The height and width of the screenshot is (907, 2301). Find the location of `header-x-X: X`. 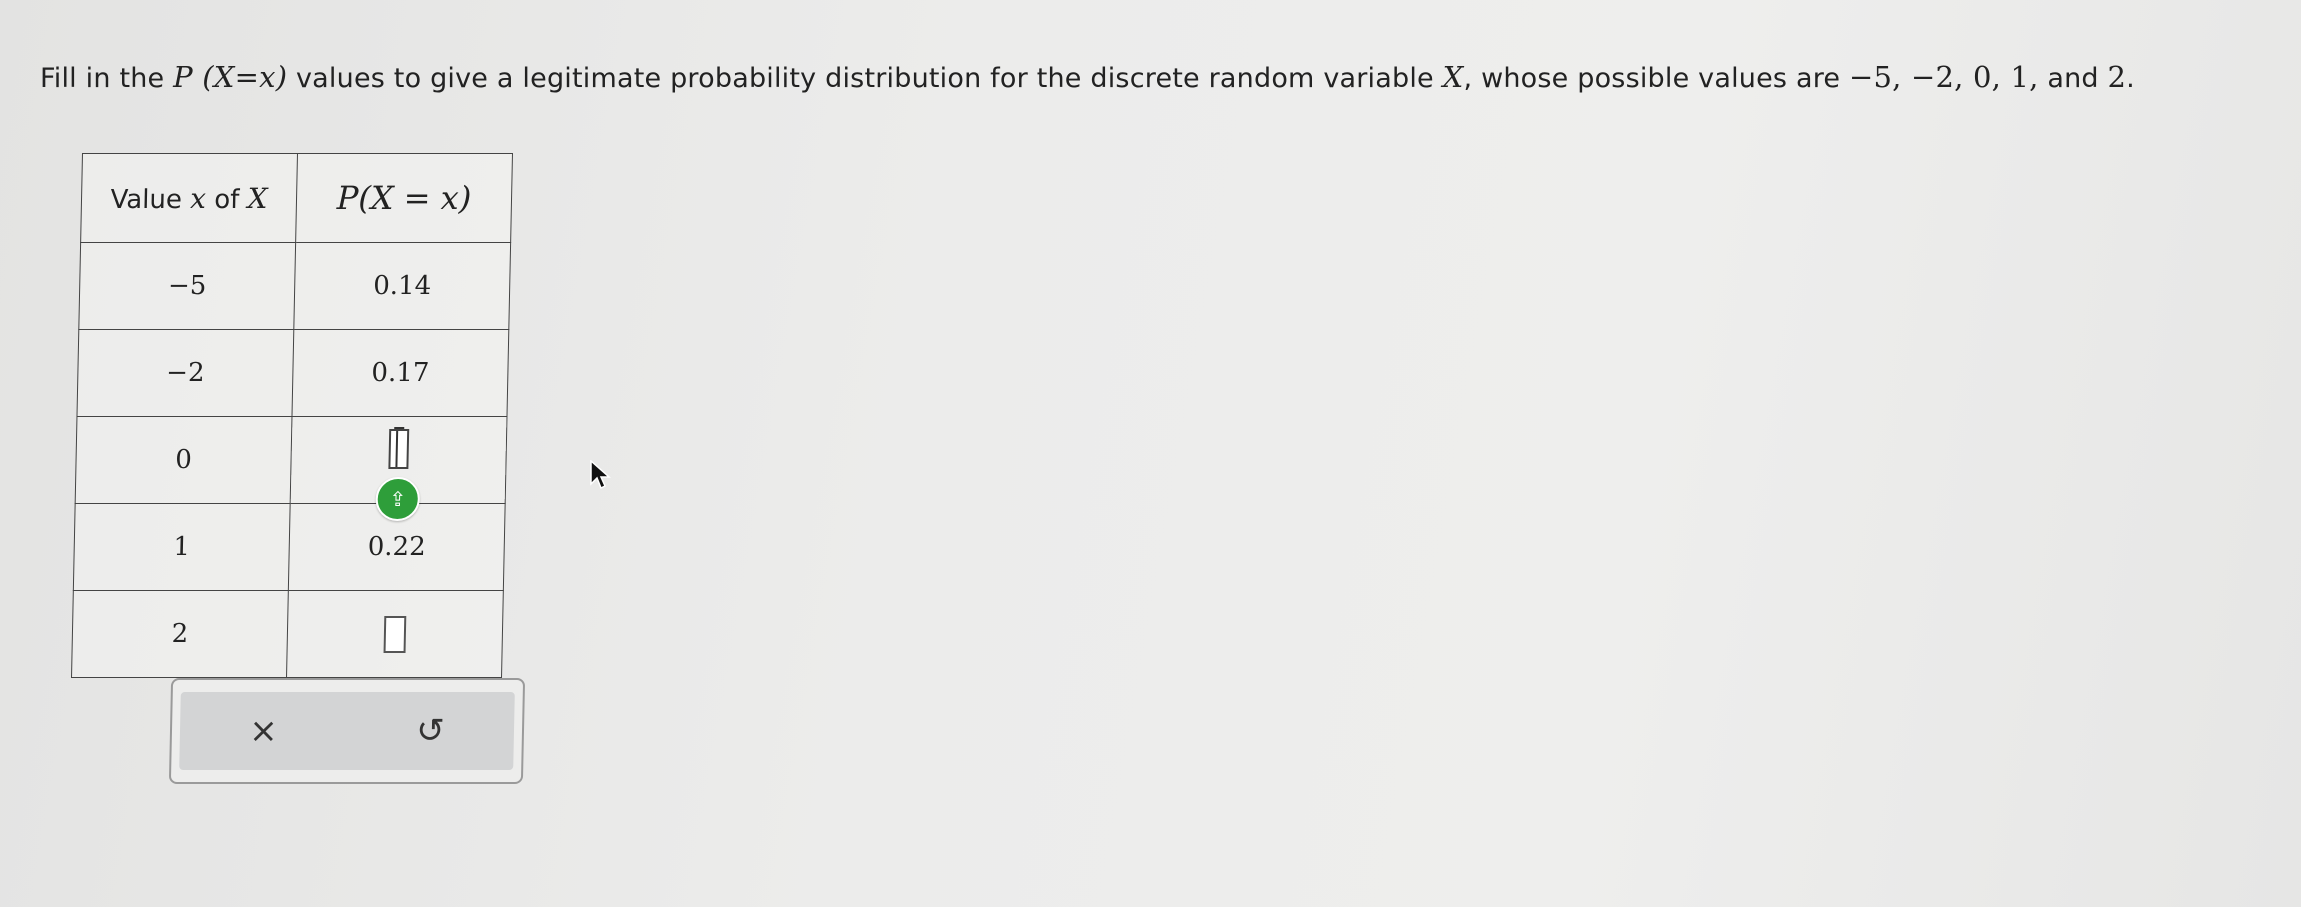

header-x-X: X is located at coordinates (257, 198).